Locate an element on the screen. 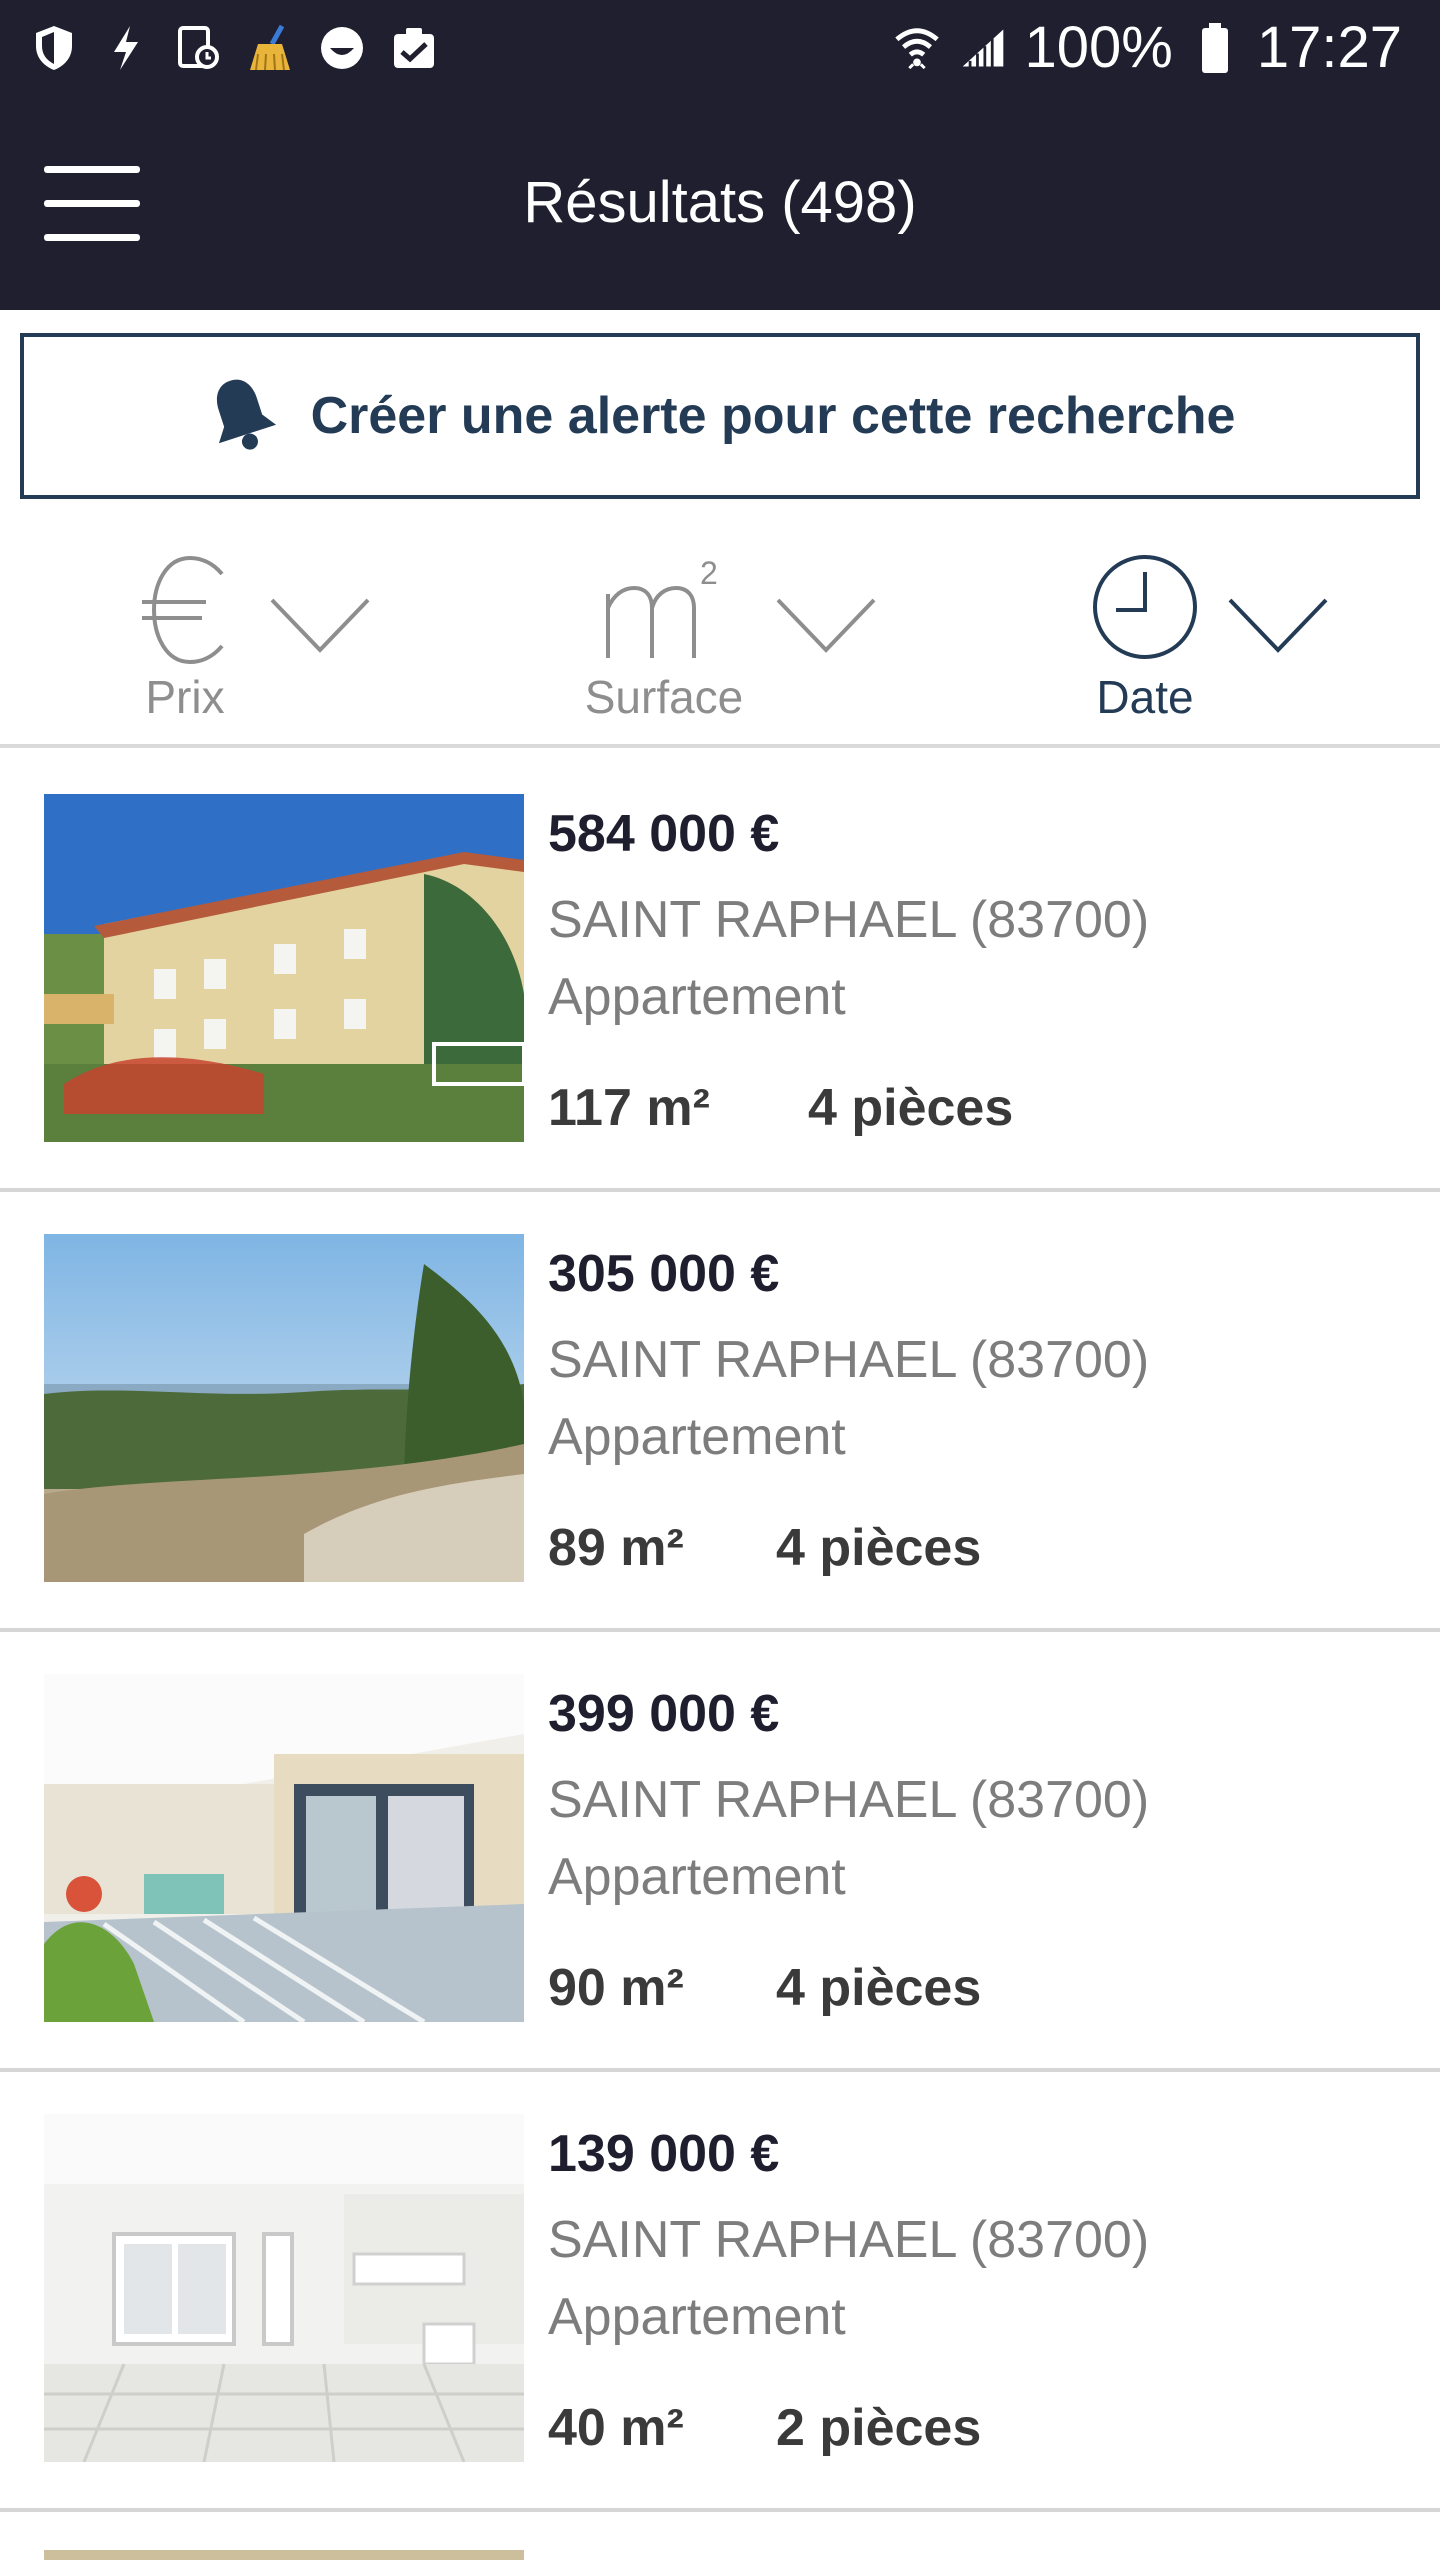  status-time: 17:27 is located at coordinates (1329, 47).